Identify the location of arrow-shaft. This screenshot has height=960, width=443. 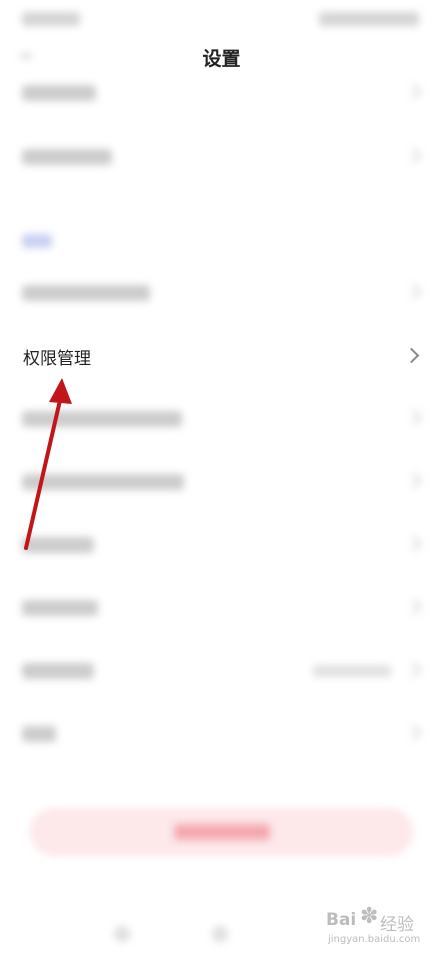
(43, 472).